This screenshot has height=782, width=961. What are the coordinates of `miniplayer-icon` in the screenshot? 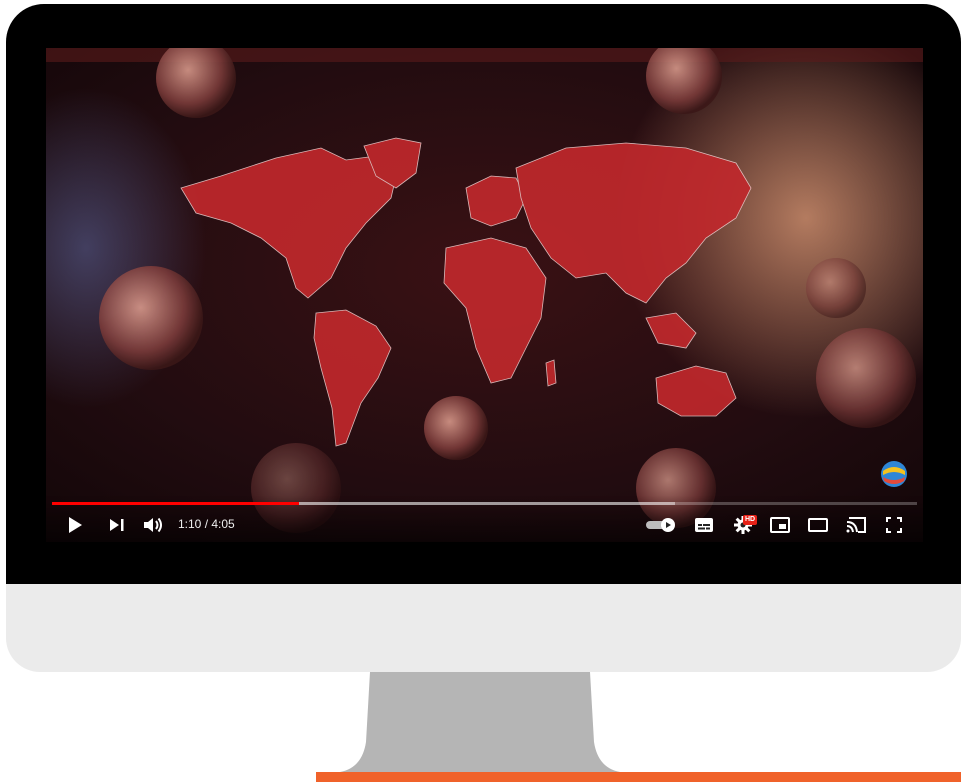 It's located at (780, 525).